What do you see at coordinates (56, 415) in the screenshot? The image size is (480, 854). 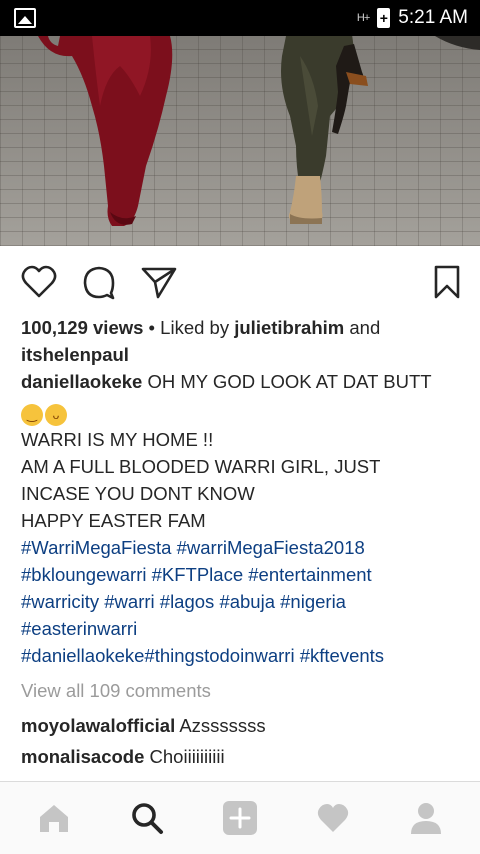 I see `squinting-tongue-emoji-icon: ᴗ` at bounding box center [56, 415].